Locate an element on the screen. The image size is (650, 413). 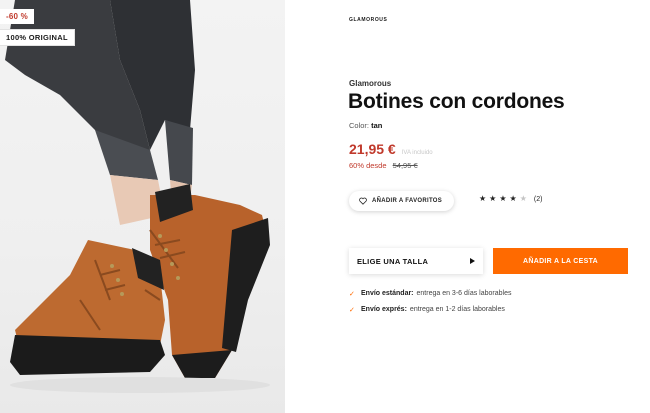
size-select: ELIGE UNA TALLA is located at coordinates (416, 261).